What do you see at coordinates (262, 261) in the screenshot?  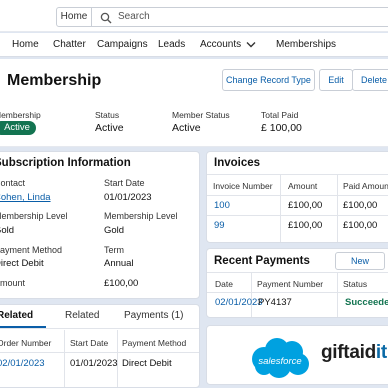 I see `recent-payments-title: Recent Payments` at bounding box center [262, 261].